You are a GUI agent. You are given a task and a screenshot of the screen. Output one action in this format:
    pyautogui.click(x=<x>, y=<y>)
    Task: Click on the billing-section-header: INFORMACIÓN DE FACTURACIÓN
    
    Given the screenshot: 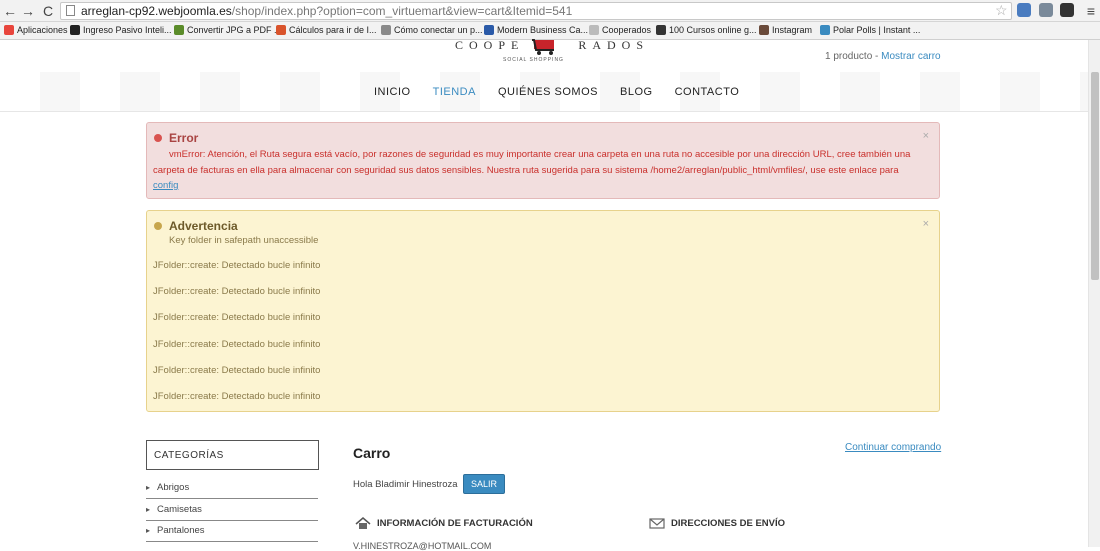 What is the action you would take?
    pyautogui.click(x=444, y=523)
    